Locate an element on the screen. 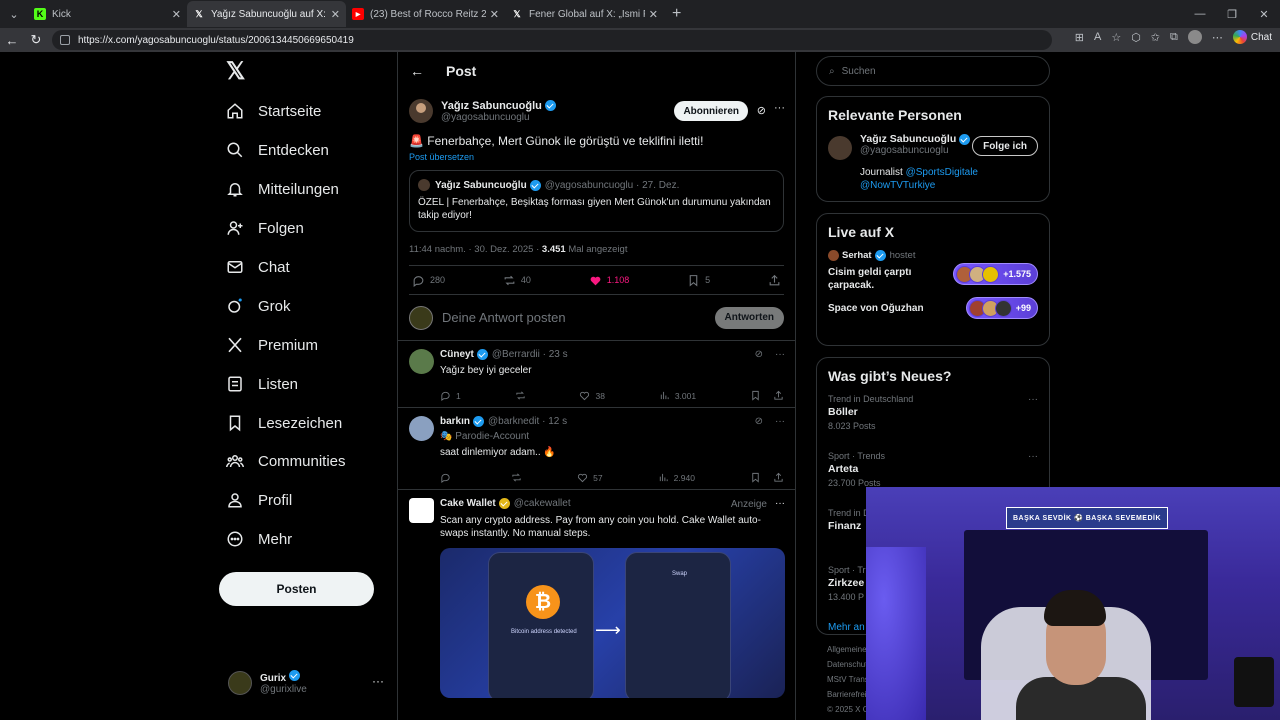 The width and height of the screenshot is (1280, 720). like-action: 57 is located at coordinates (590, 477).